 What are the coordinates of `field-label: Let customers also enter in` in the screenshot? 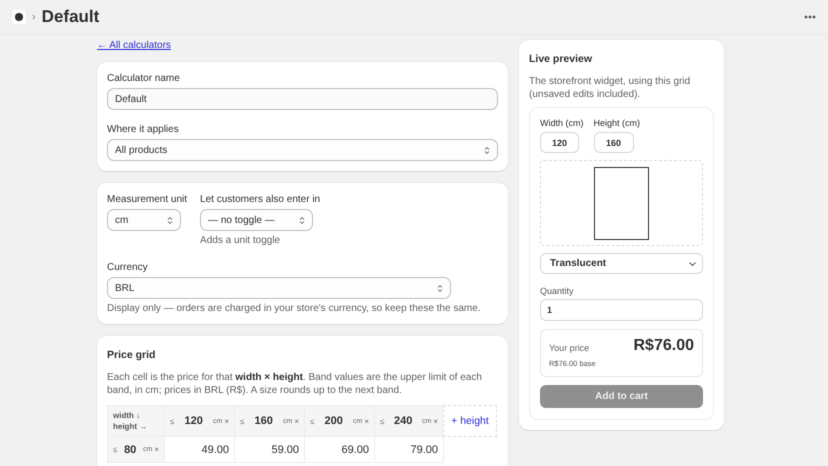 It's located at (260, 199).